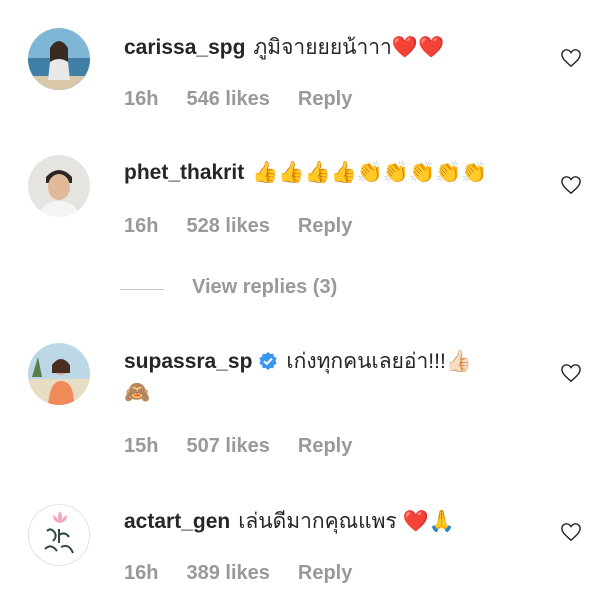 The height and width of the screenshot is (612, 600). I want to click on username: supassra_sp, so click(188, 361).